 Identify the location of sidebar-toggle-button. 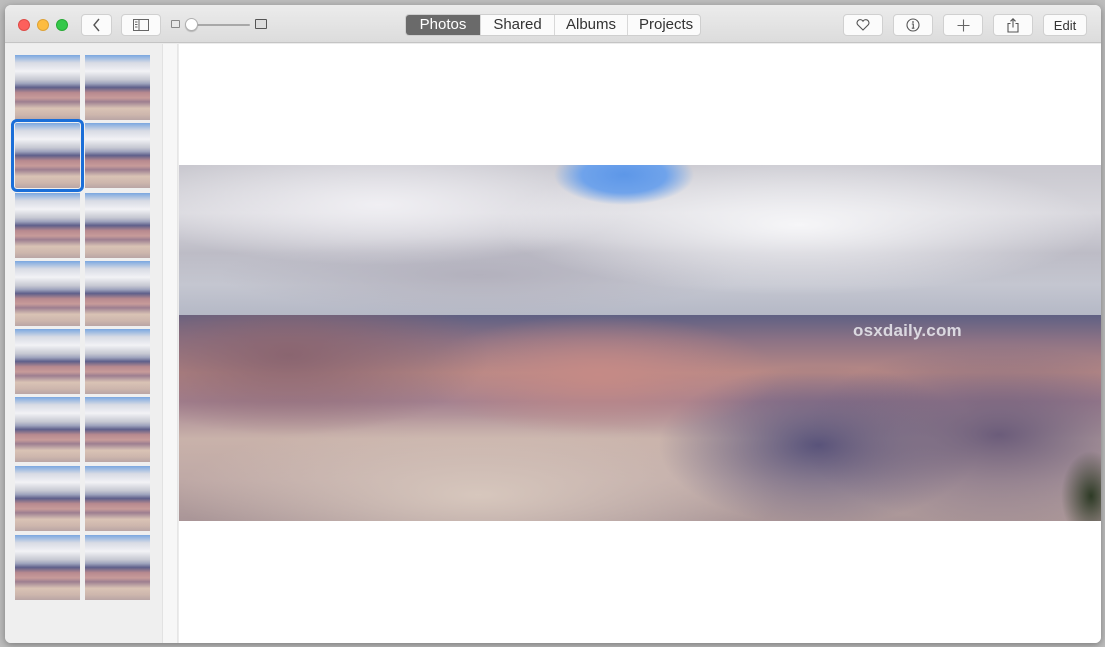
(141, 25).